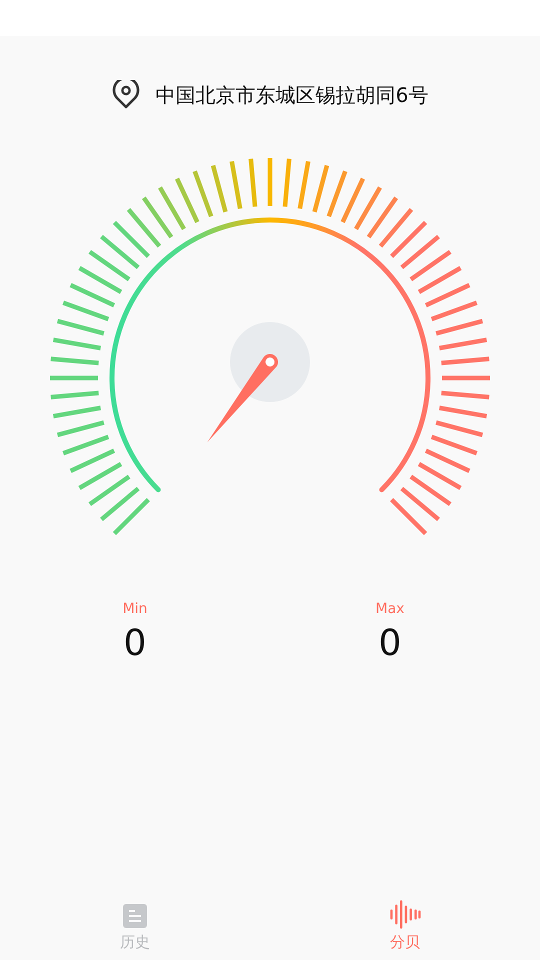  I want to click on stat-label: Max, so click(390, 609).